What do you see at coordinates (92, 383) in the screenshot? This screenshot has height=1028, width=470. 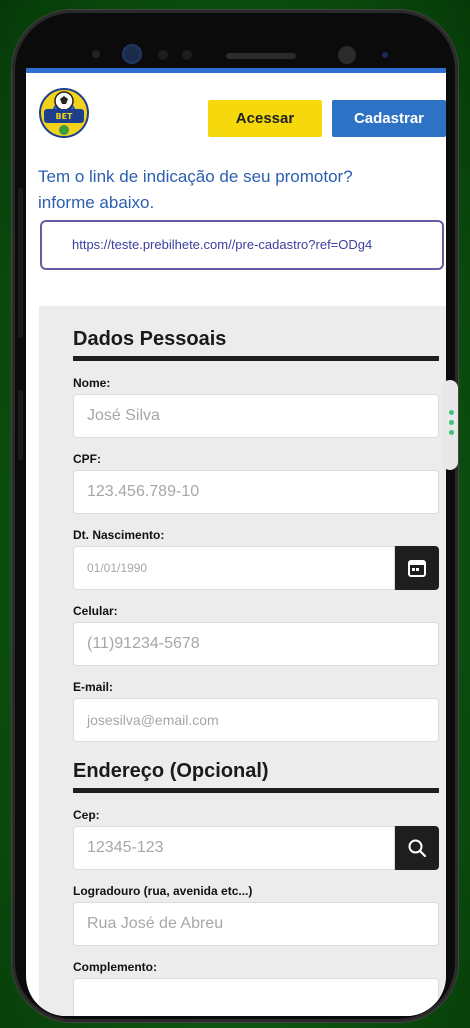 I see `name-label: Nome:` at bounding box center [92, 383].